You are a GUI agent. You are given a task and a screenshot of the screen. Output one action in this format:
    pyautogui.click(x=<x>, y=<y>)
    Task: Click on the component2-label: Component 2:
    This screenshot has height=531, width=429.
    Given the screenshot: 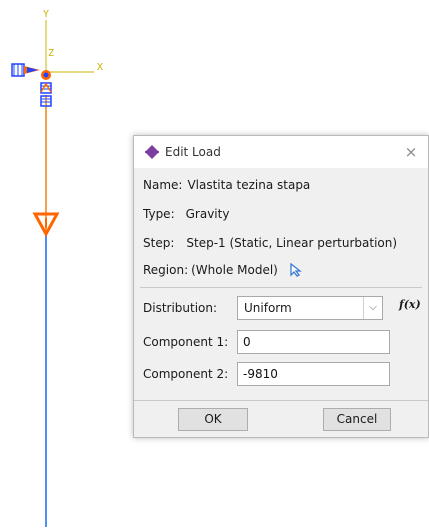 What is the action you would take?
    pyautogui.click(x=186, y=374)
    